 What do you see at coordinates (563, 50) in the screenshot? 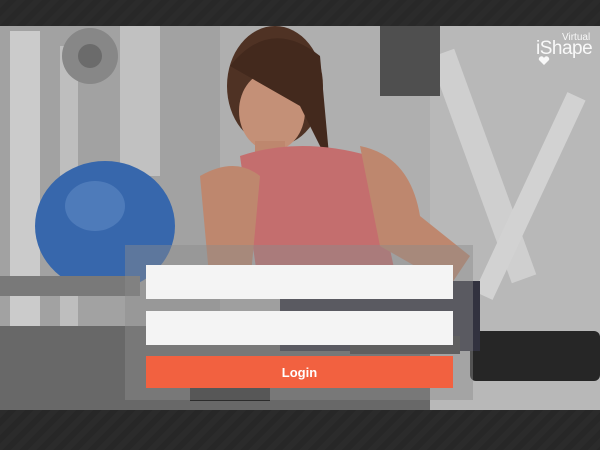
I see `brand-logo: Virtual iShape` at bounding box center [563, 50].